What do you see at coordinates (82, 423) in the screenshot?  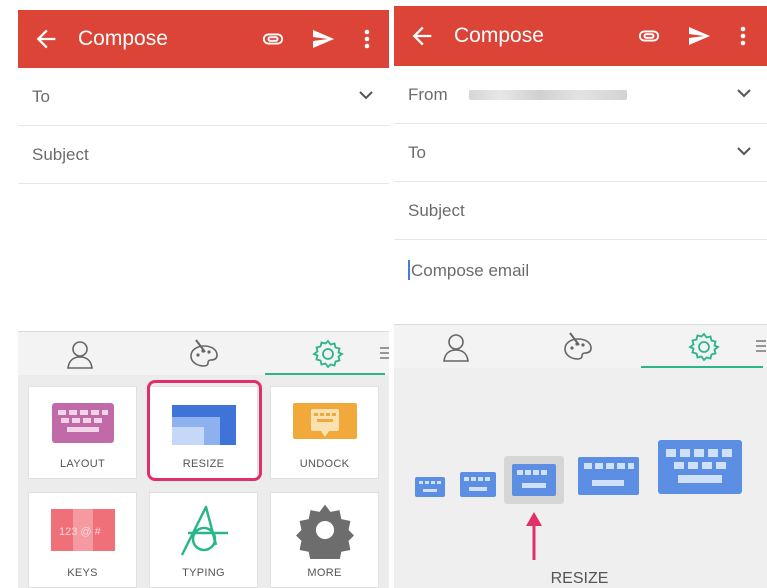 I see `keyboard-layout-icon` at bounding box center [82, 423].